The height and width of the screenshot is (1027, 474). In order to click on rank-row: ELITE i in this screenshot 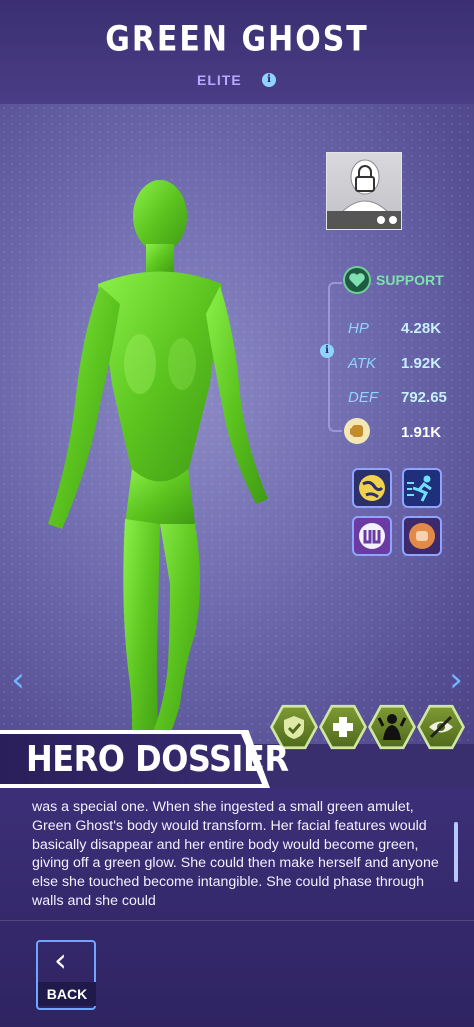, I will do `click(237, 81)`.